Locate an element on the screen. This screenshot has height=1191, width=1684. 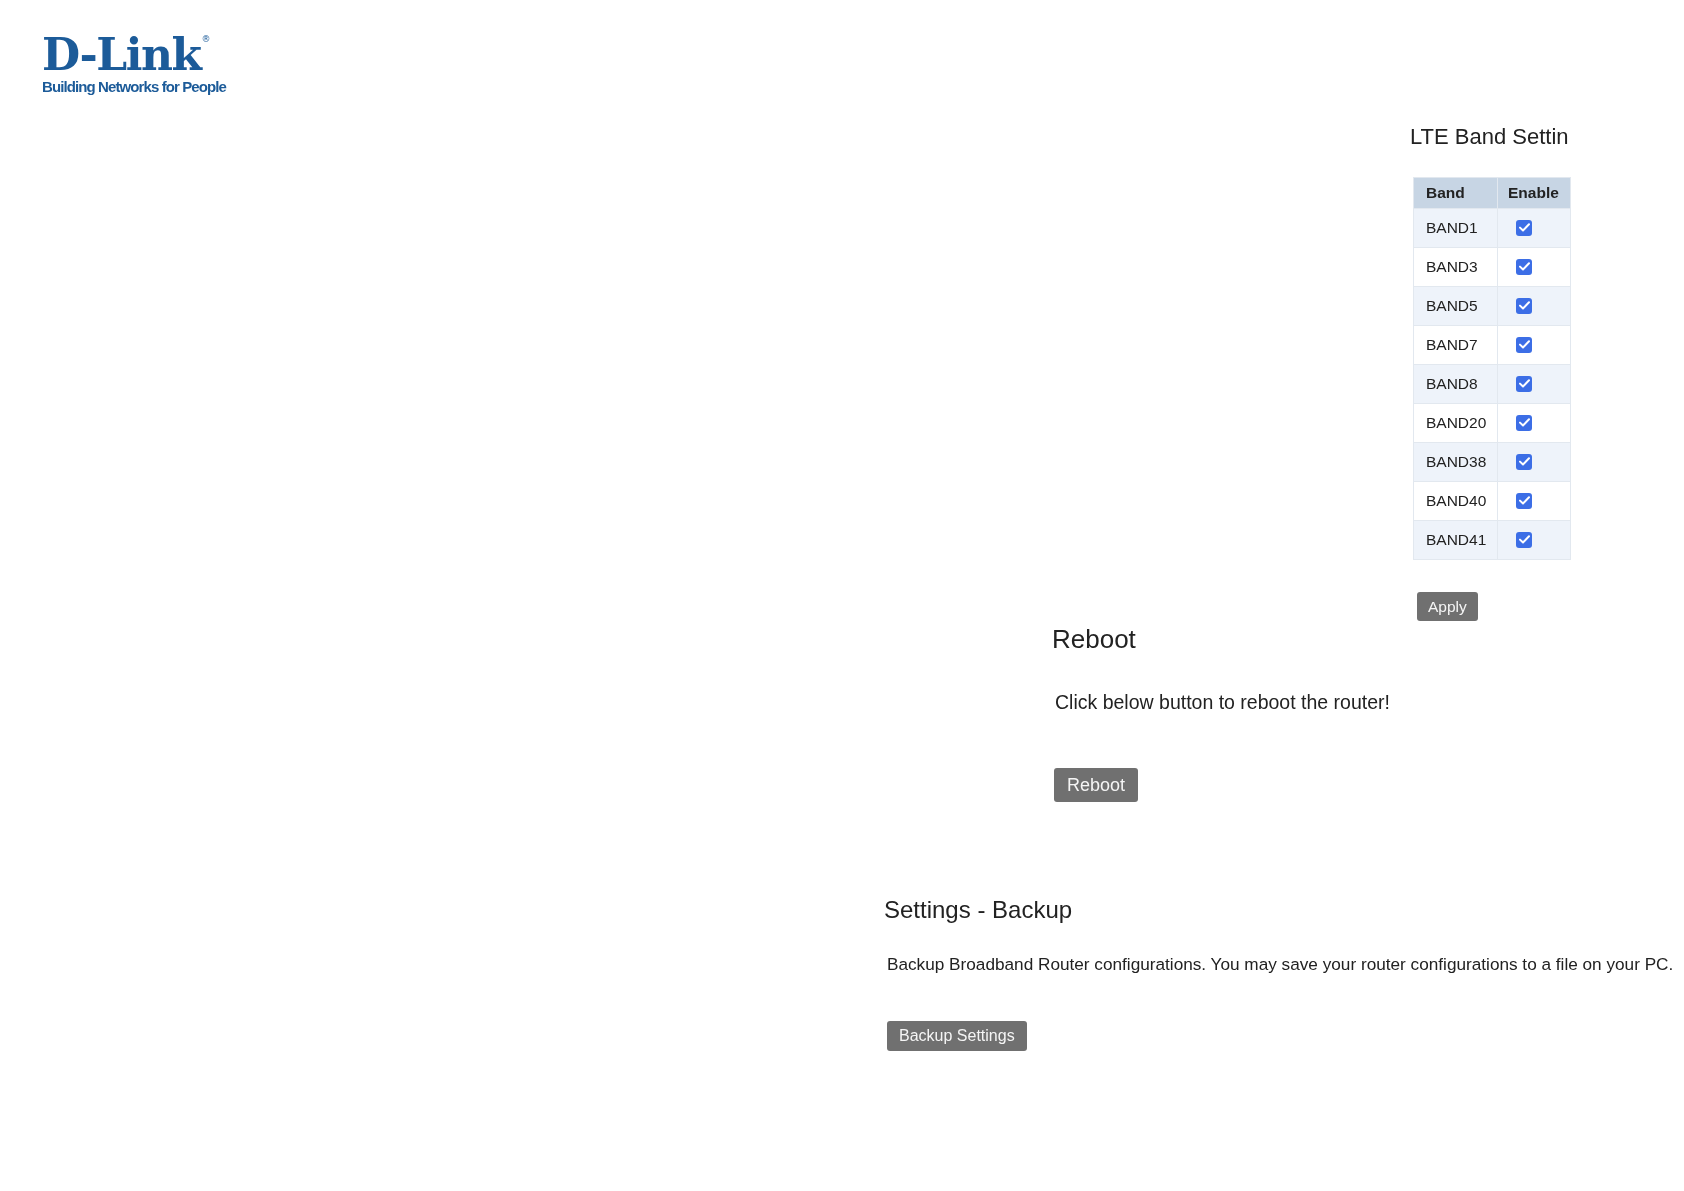
table-cell: BAND40 is located at coordinates (1455, 501).